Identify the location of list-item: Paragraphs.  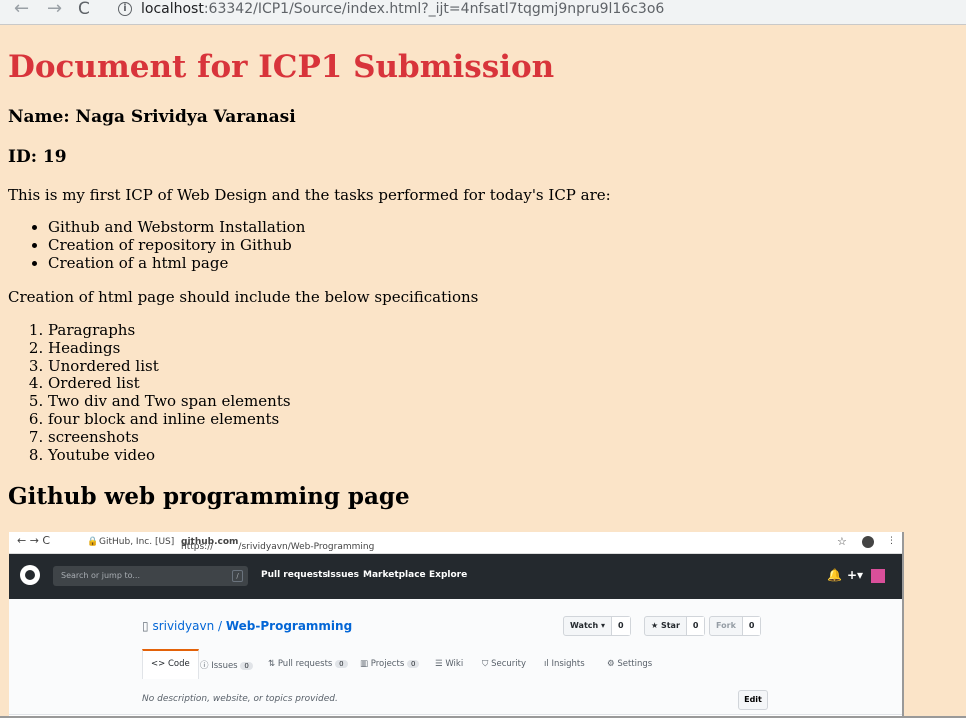
(169, 330).